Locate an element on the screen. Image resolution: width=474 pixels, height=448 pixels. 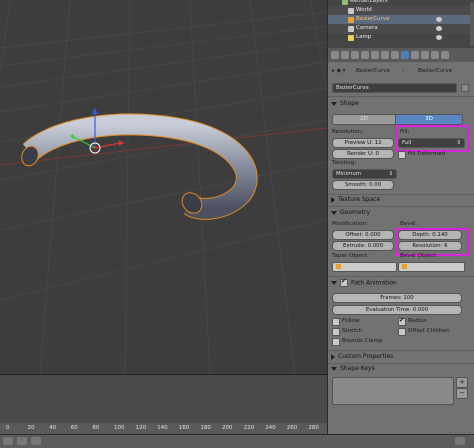
frame-tick-label: 40 is located at coordinates (53, 428).